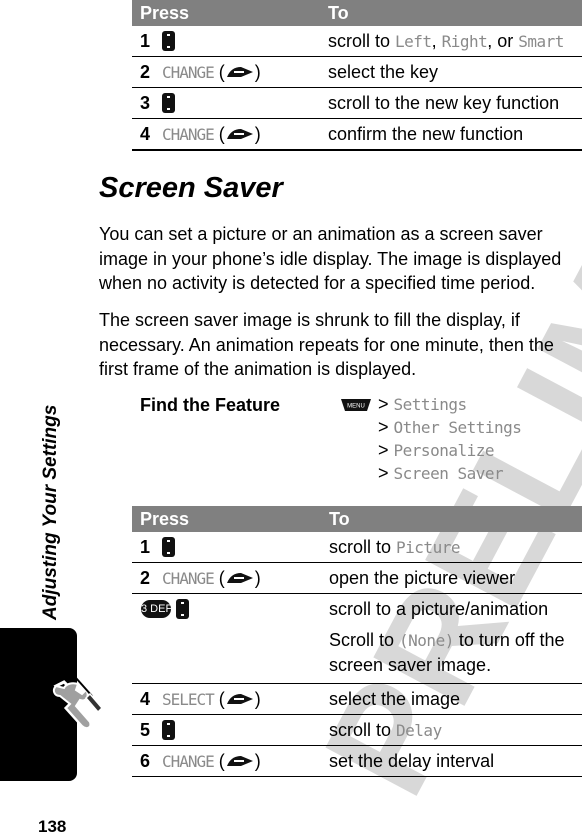  What do you see at coordinates (450, 427) in the screenshot?
I see `menu-path-item: > Other Settings` at bounding box center [450, 427].